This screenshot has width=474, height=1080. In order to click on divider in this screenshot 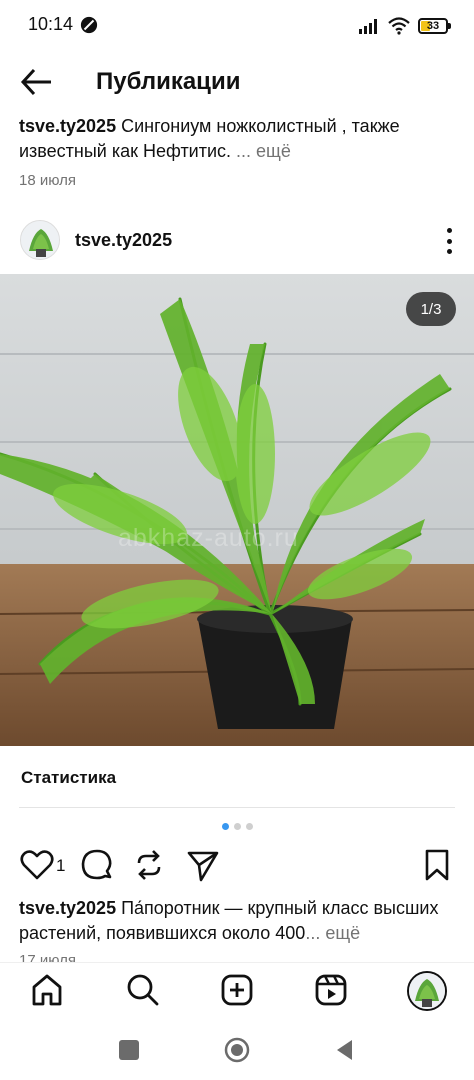, I will do `click(237, 807)`.